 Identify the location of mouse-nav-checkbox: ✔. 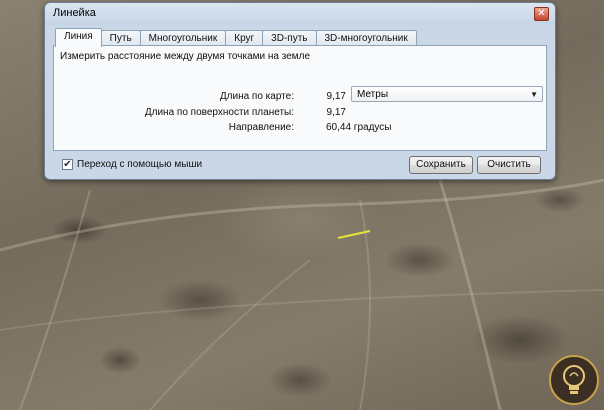
(67, 164).